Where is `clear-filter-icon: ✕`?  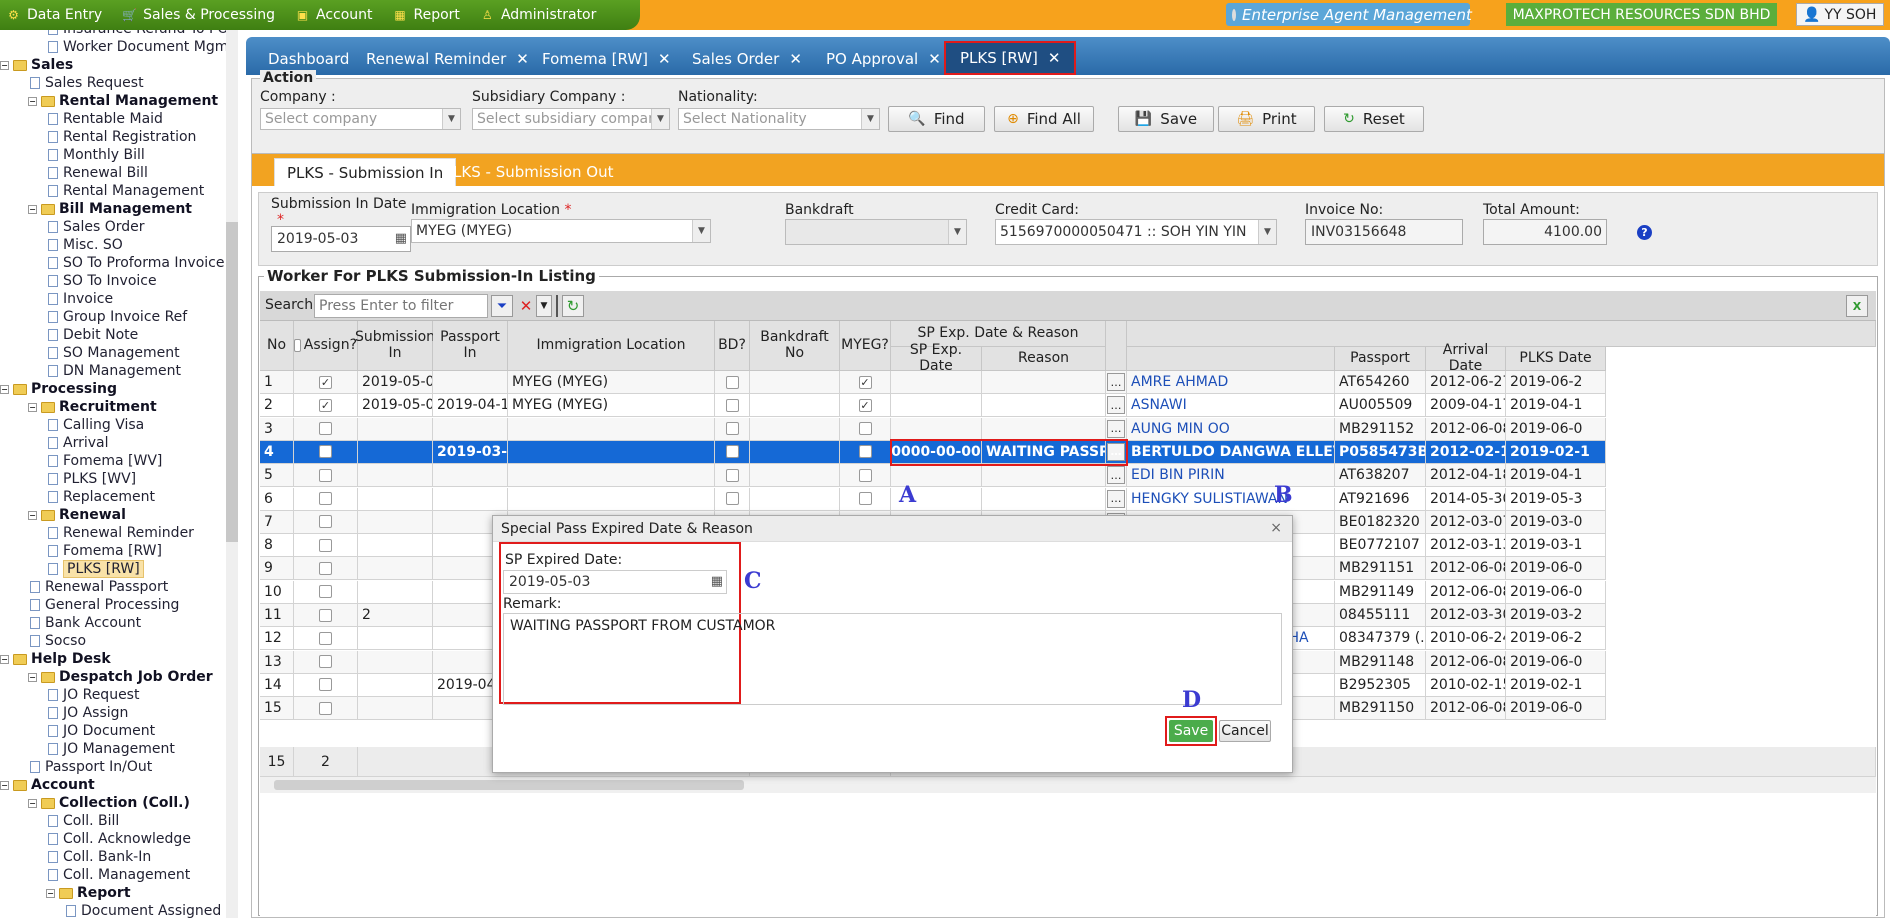 clear-filter-icon: ✕ is located at coordinates (526, 306).